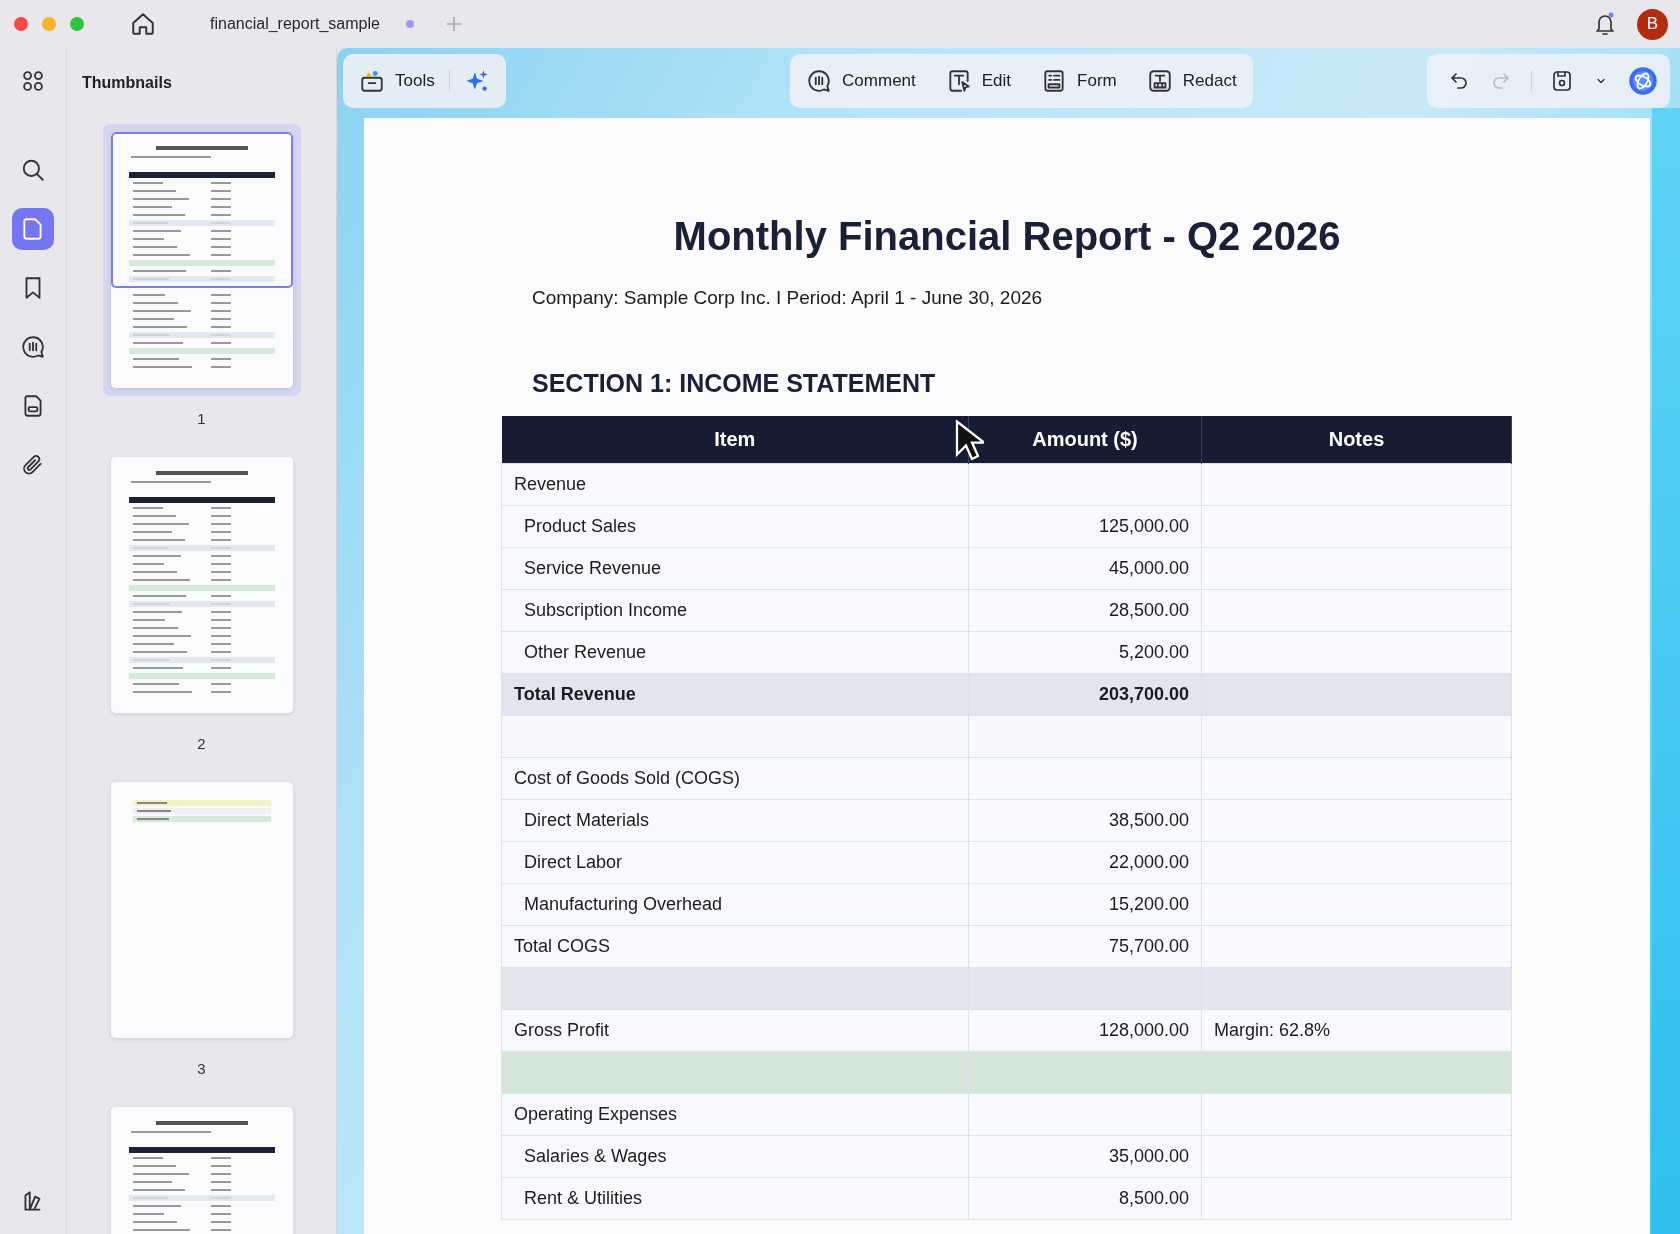  What do you see at coordinates (735, 904) in the screenshot?
I see `table-cell: Manufacturing Overhead` at bounding box center [735, 904].